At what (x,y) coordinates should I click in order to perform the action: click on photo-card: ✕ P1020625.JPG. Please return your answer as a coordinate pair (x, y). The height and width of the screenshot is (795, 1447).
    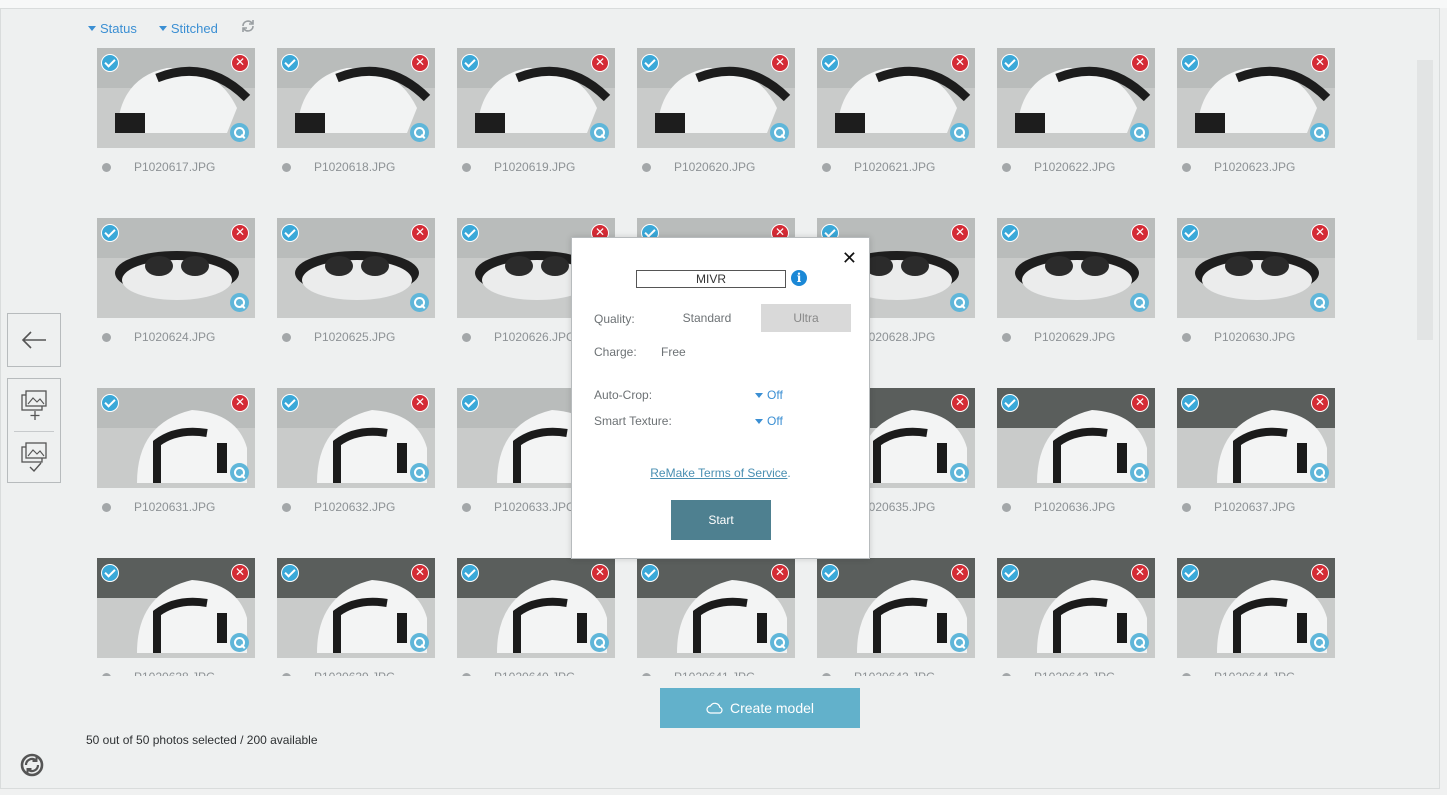
    Looking at the image, I should click on (356, 288).